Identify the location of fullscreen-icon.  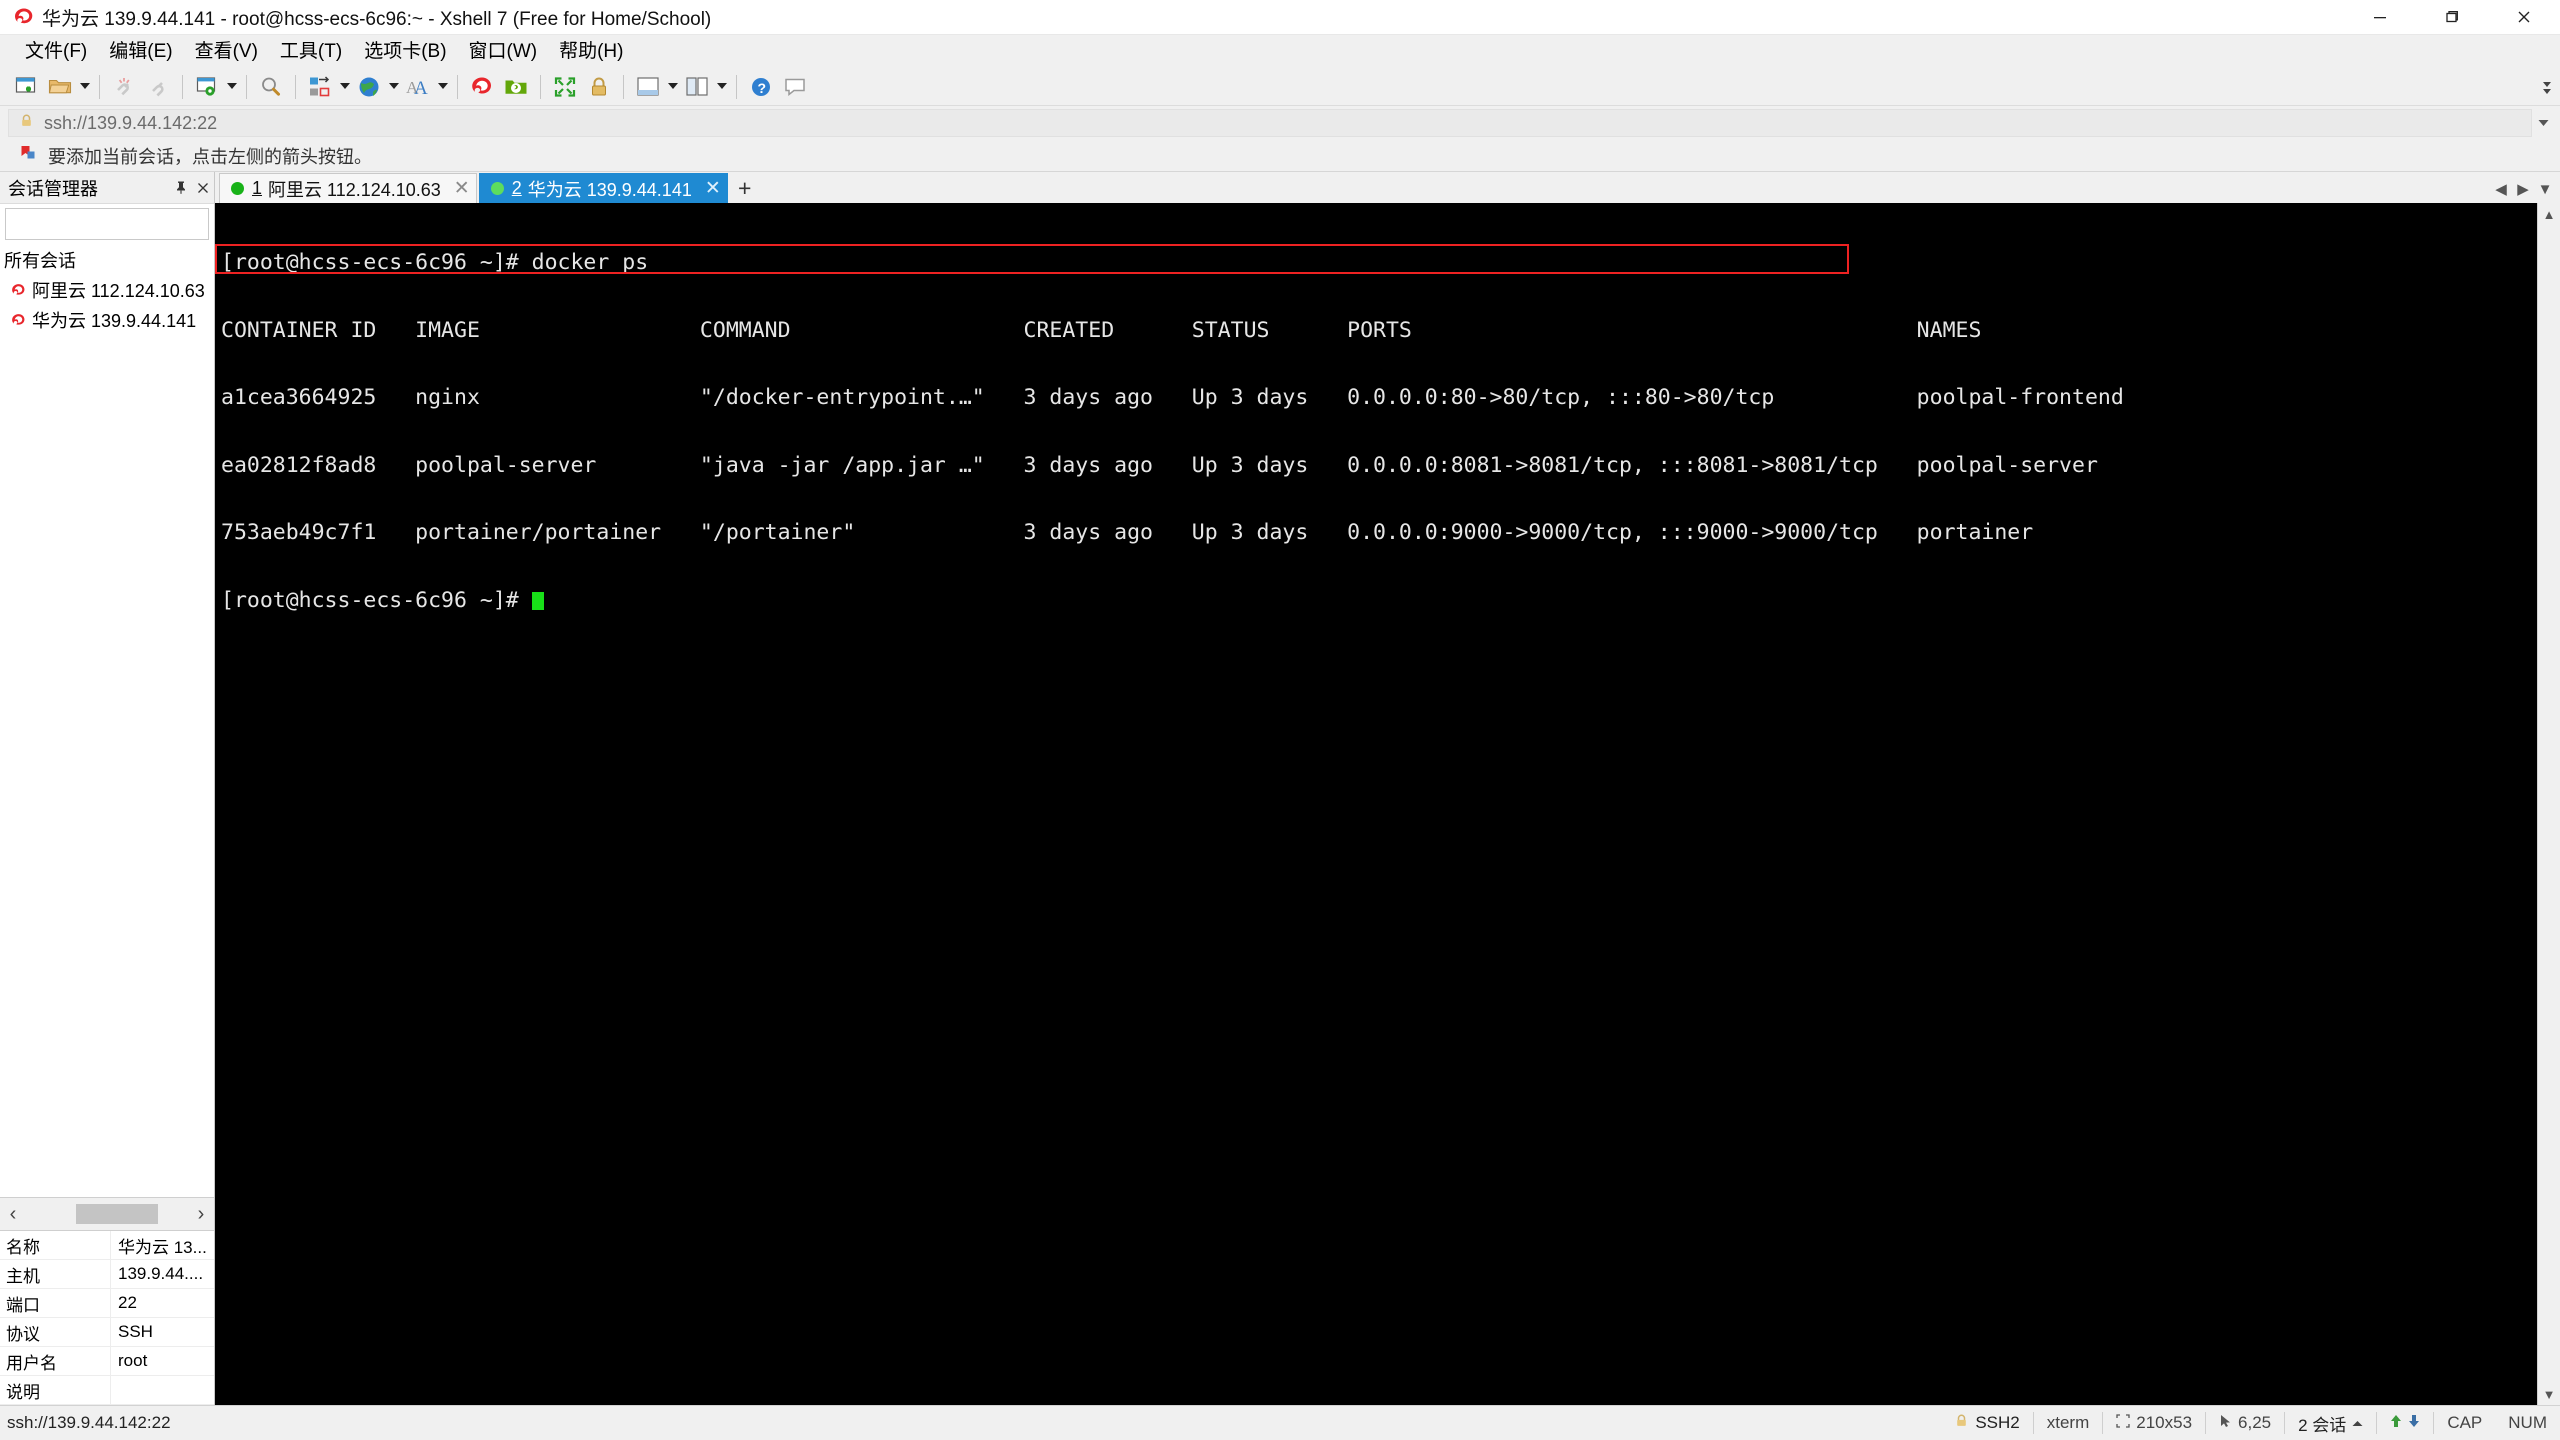
(565, 87).